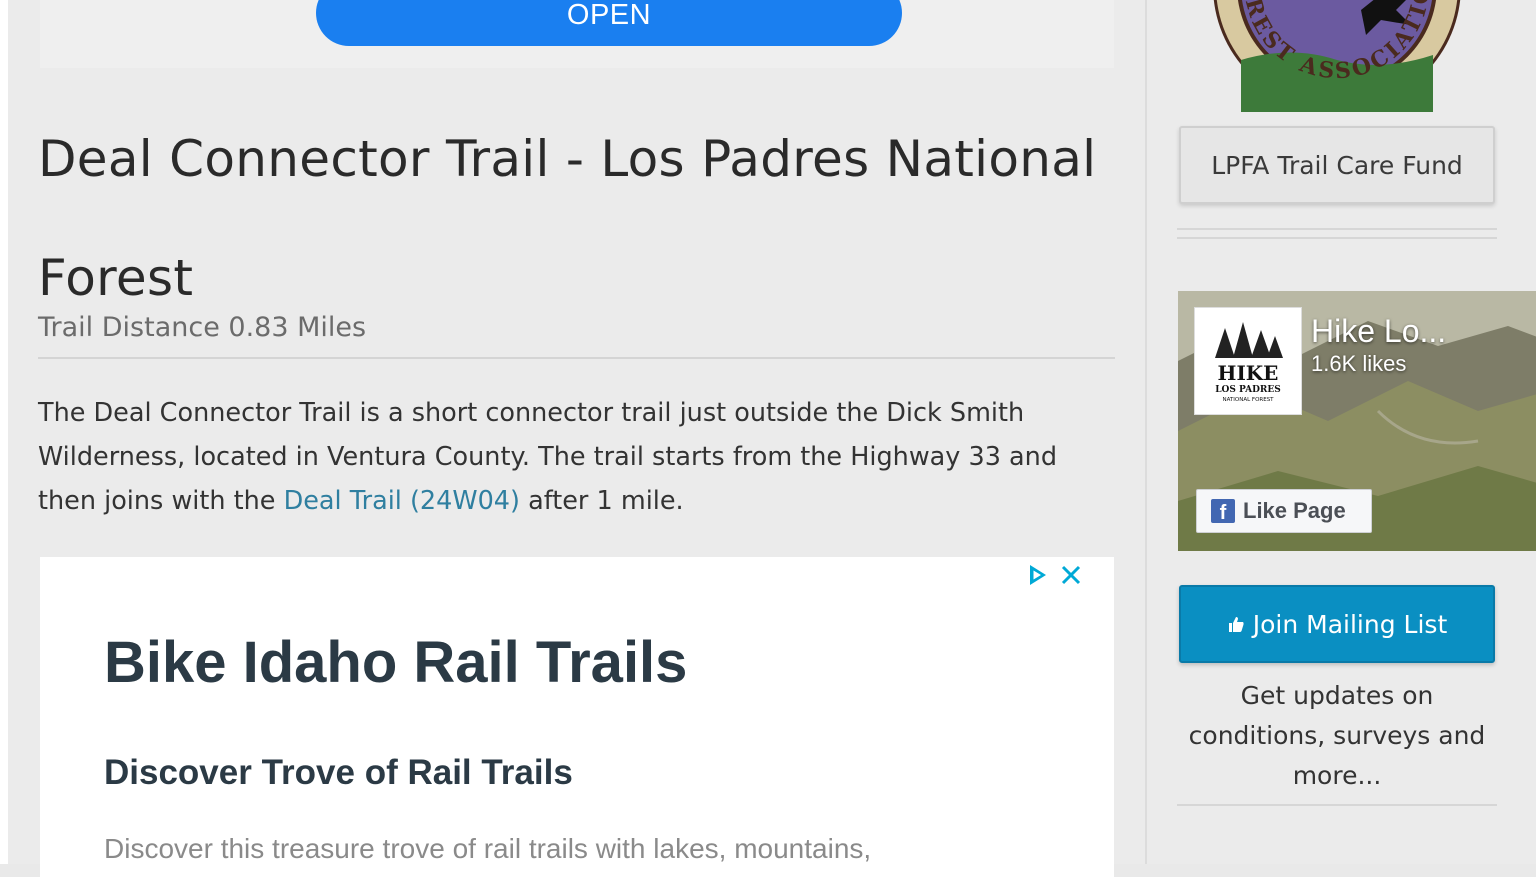  Describe the element at coordinates (338, 772) in the screenshot. I see `ad-subheadline: Discover Trove of Rail Trails` at that location.